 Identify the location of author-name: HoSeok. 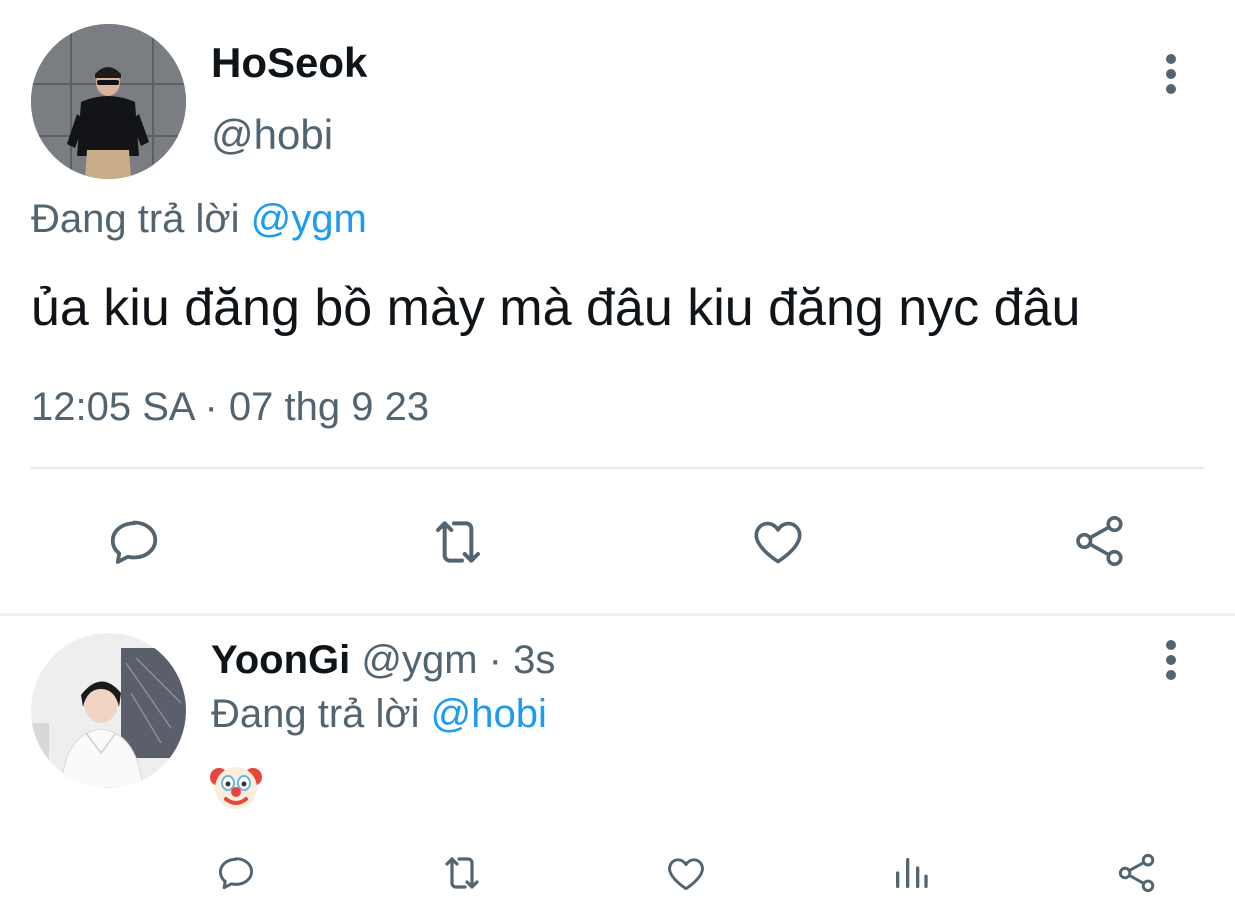
(289, 63).